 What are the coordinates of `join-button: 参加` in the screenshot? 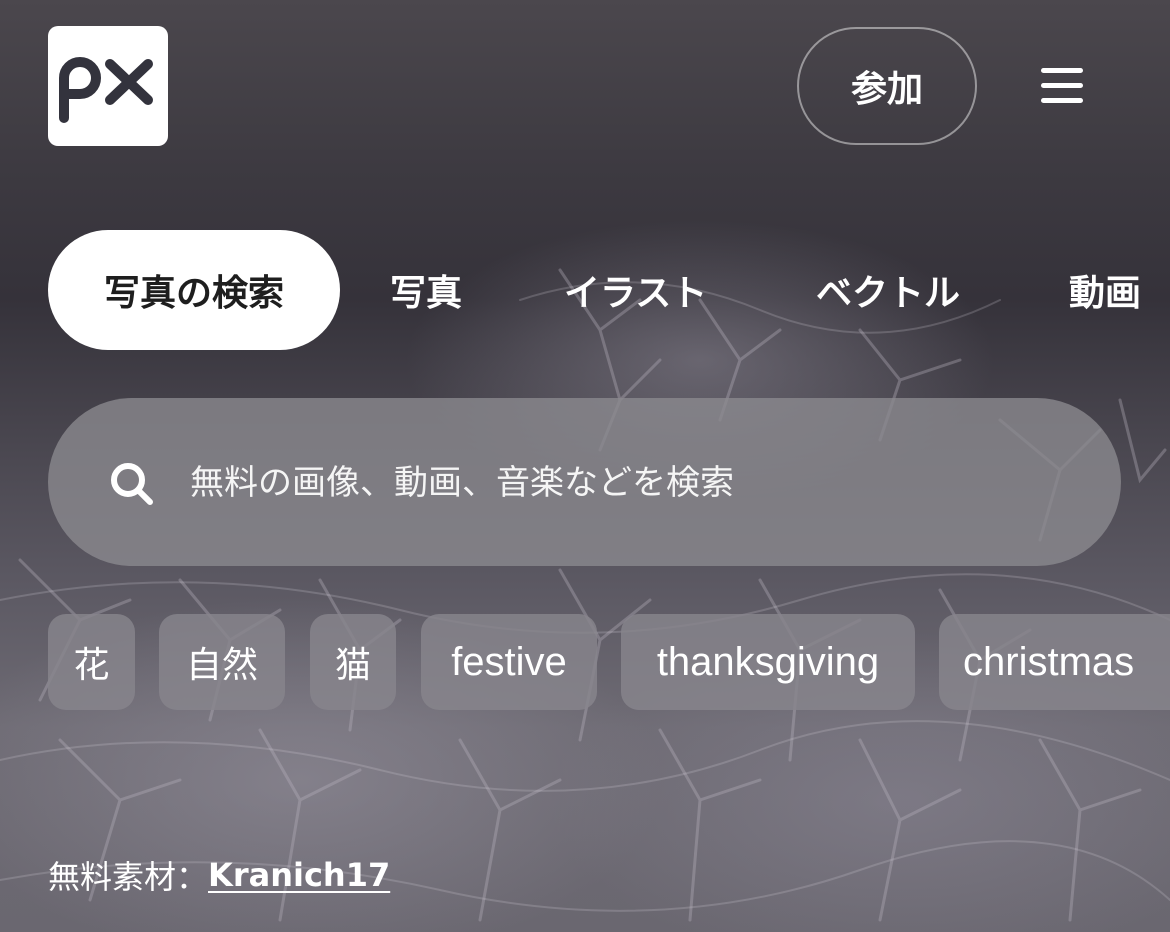 It's located at (887, 86).